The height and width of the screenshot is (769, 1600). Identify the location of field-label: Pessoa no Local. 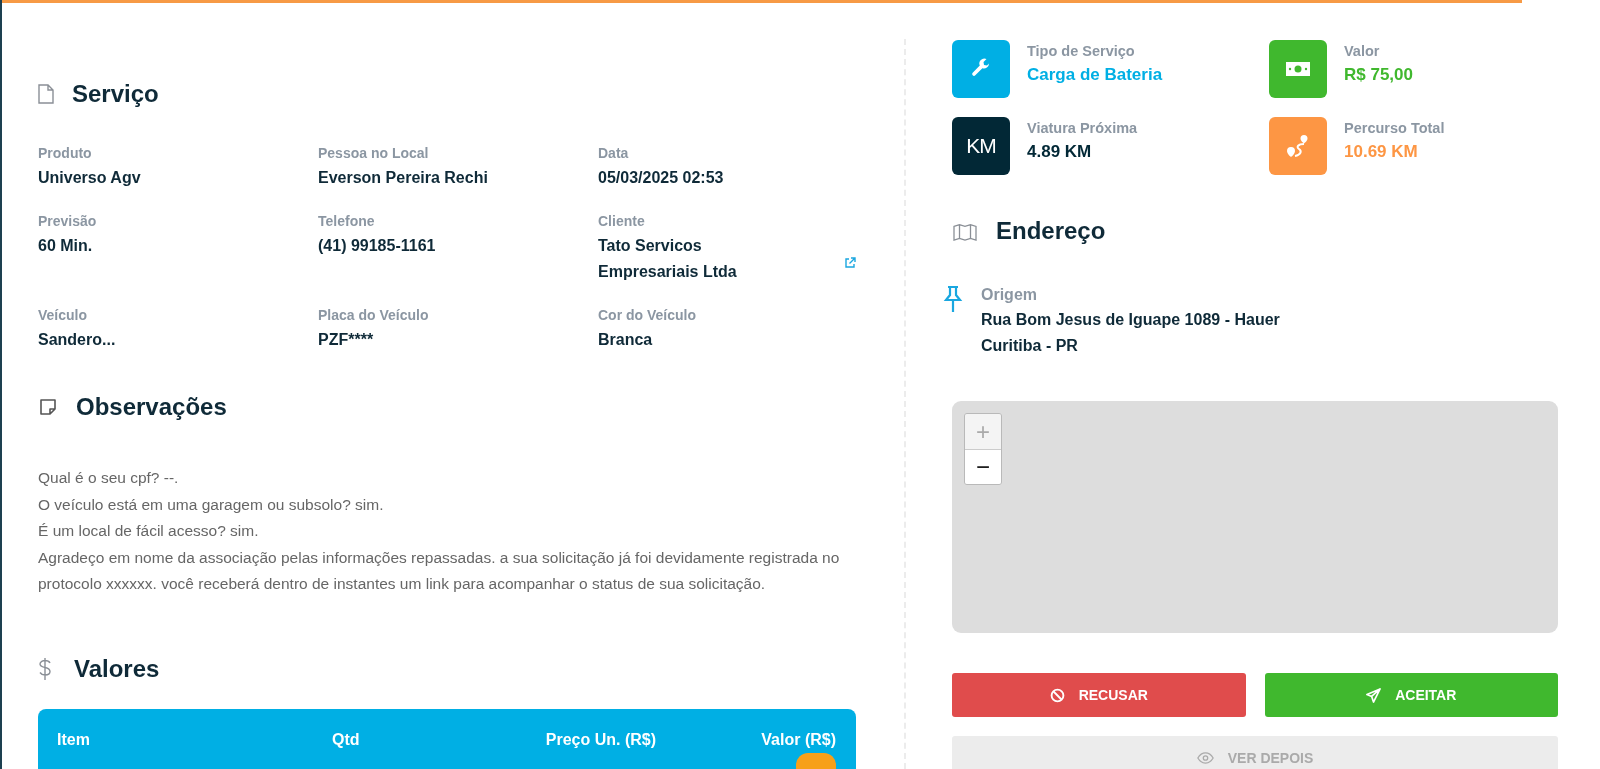
(374, 153).